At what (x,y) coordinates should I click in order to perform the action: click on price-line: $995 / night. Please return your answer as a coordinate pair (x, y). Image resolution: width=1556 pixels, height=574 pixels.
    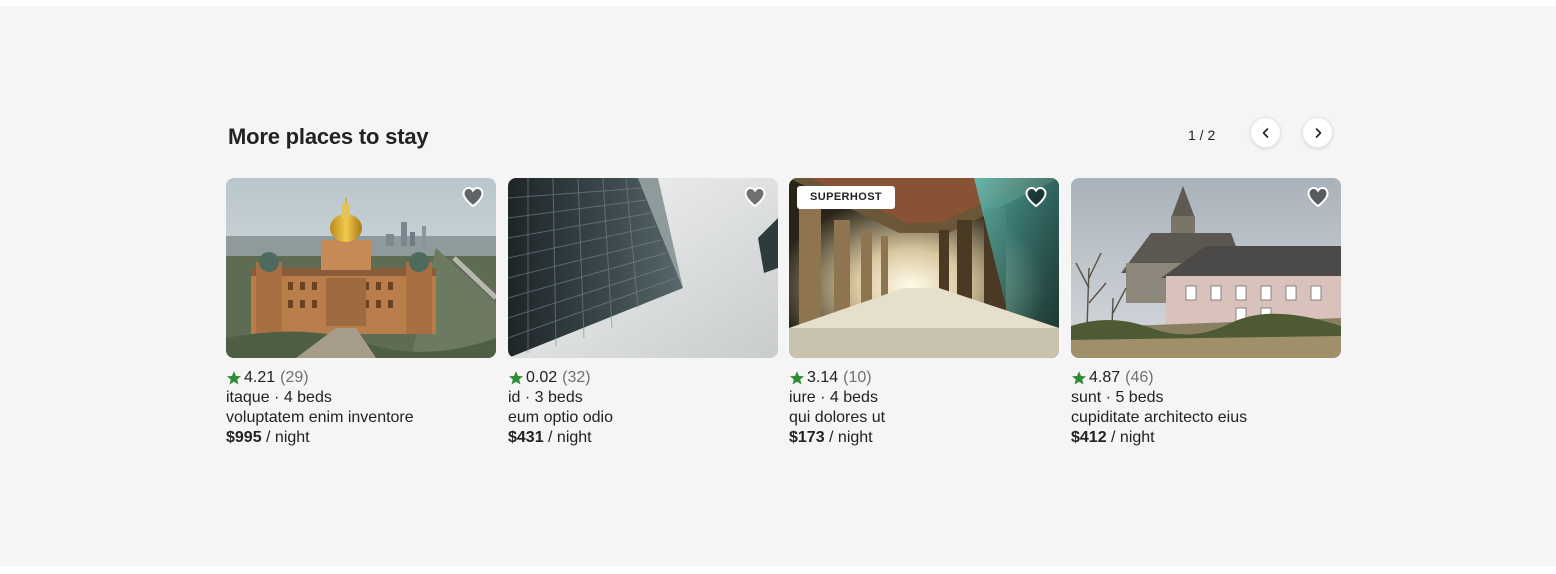
    Looking at the image, I should click on (361, 438).